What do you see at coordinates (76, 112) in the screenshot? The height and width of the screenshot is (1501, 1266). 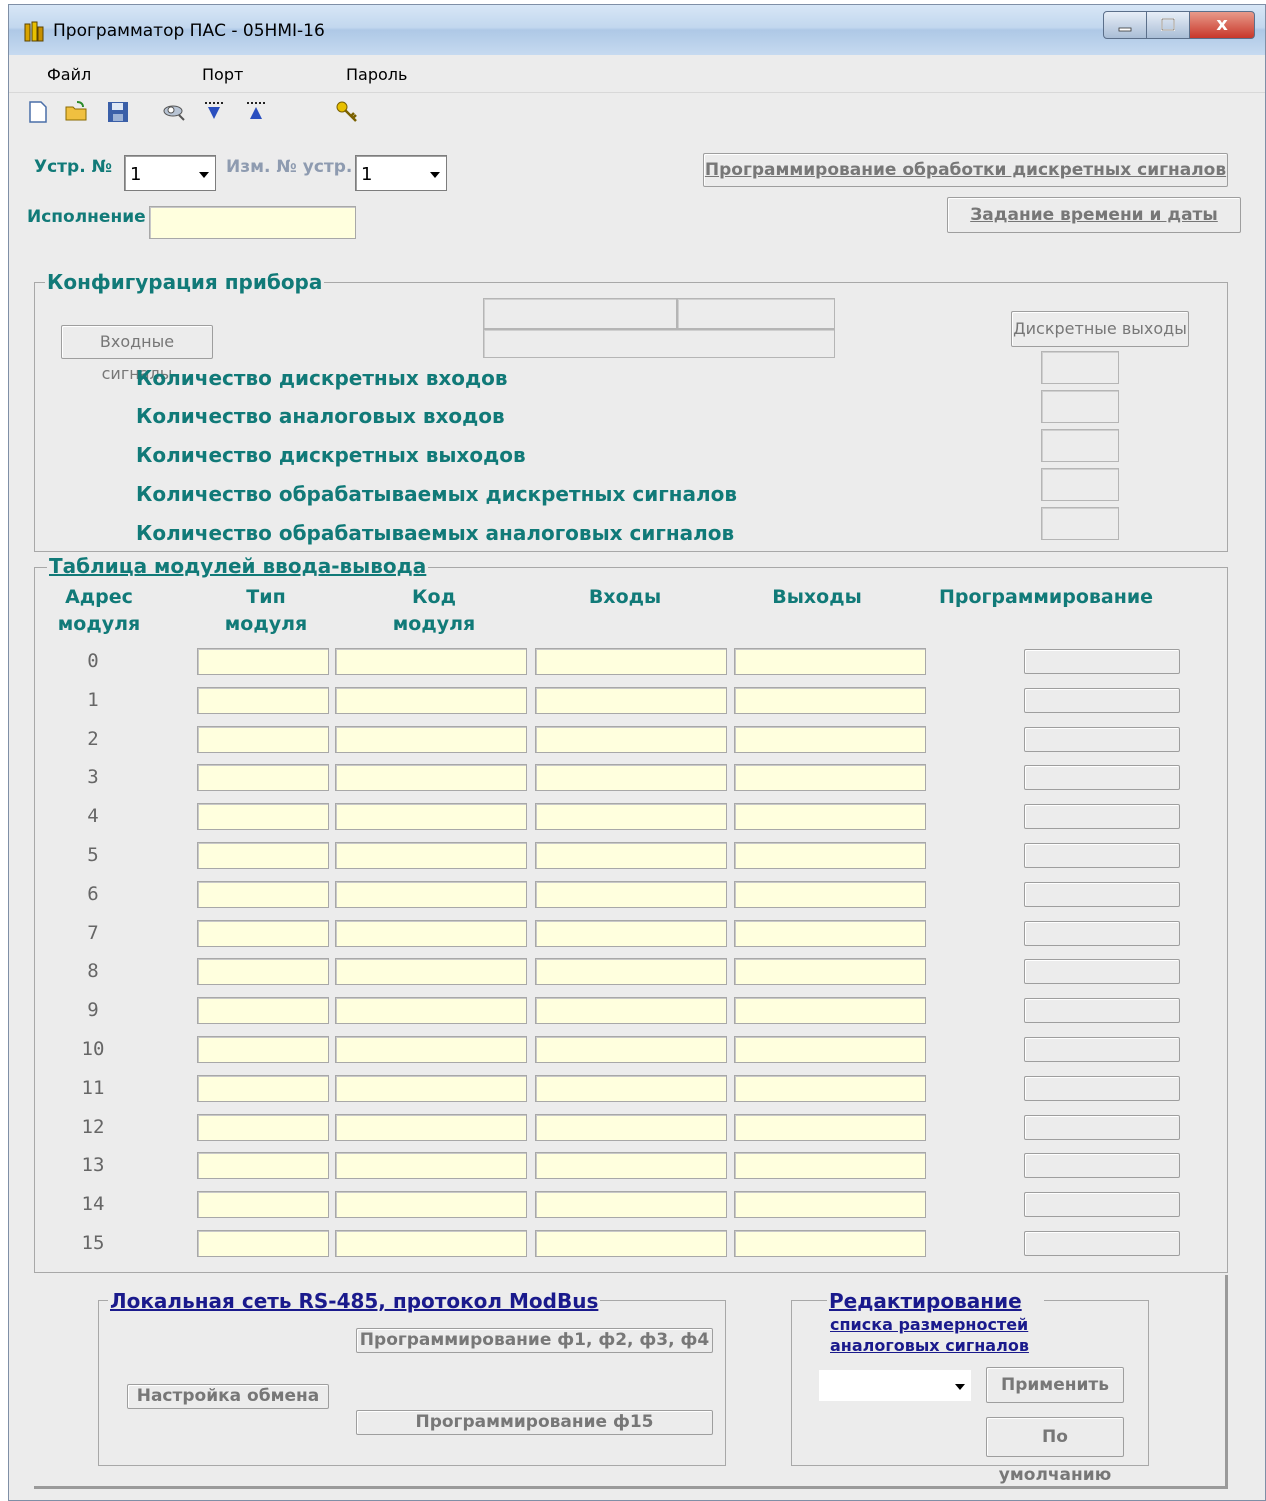 I see `open-folder-icon` at bounding box center [76, 112].